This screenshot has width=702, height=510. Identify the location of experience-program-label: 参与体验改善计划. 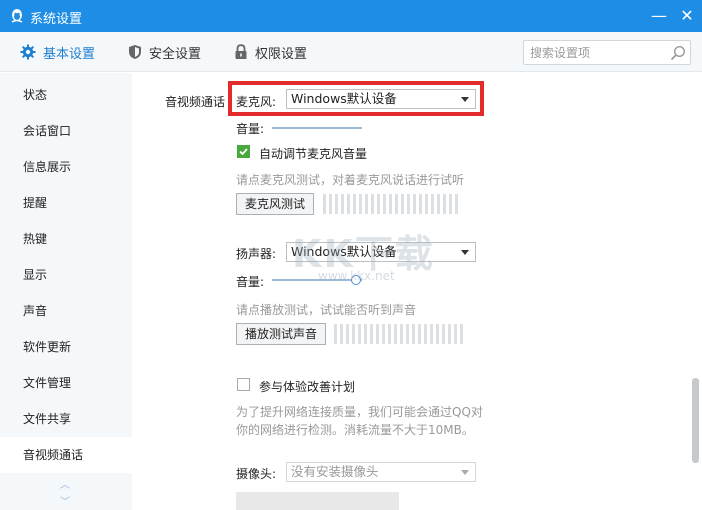
(307, 387).